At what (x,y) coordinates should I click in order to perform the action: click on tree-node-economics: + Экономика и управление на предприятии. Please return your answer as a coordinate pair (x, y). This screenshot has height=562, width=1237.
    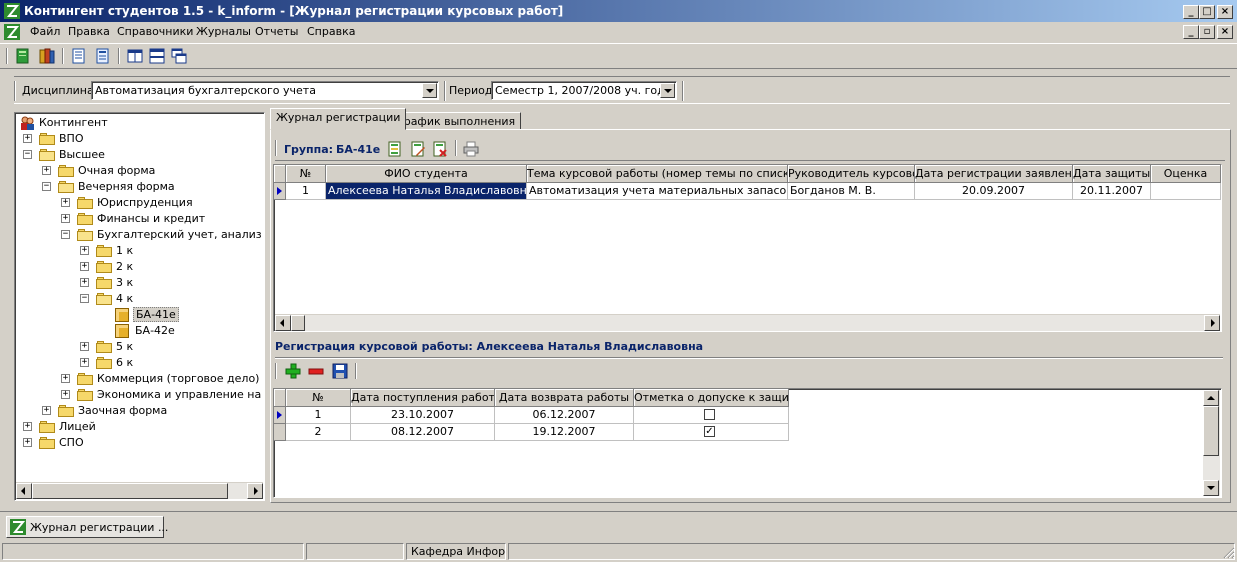
    Looking at the image, I should click on (139, 395).